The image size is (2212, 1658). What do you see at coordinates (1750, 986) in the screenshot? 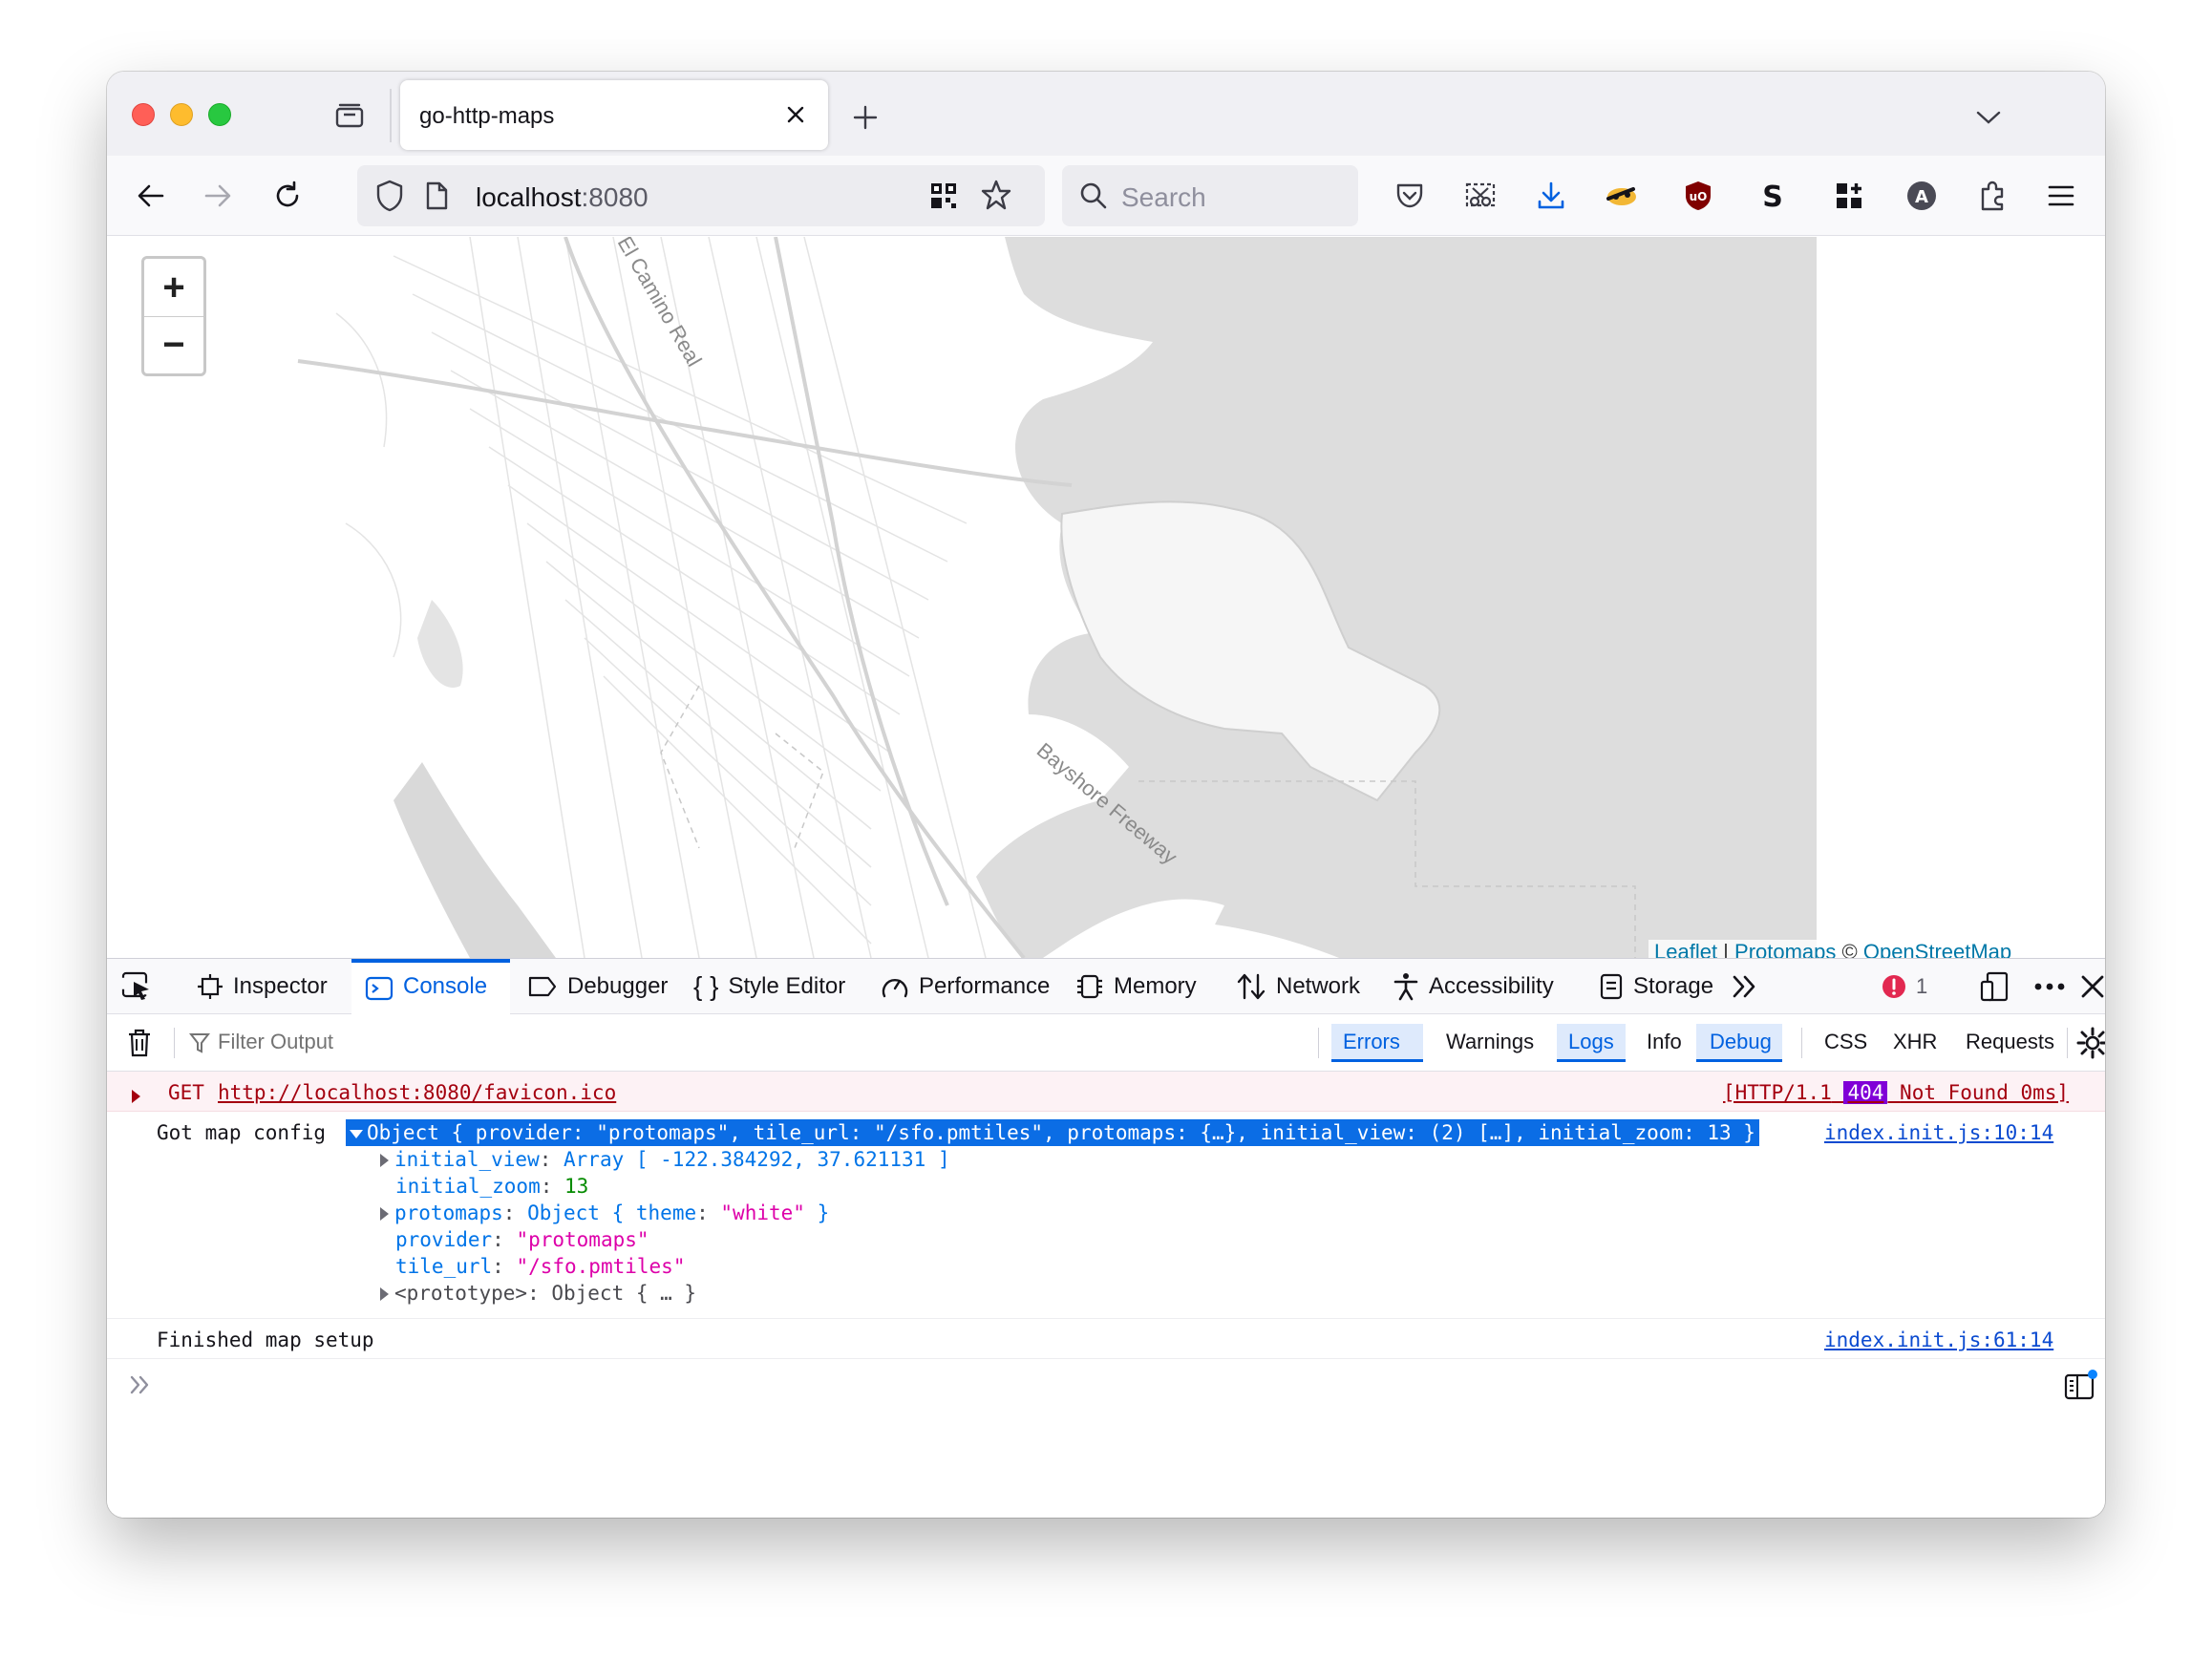
I see `more-tabs-chevron-icon` at bounding box center [1750, 986].